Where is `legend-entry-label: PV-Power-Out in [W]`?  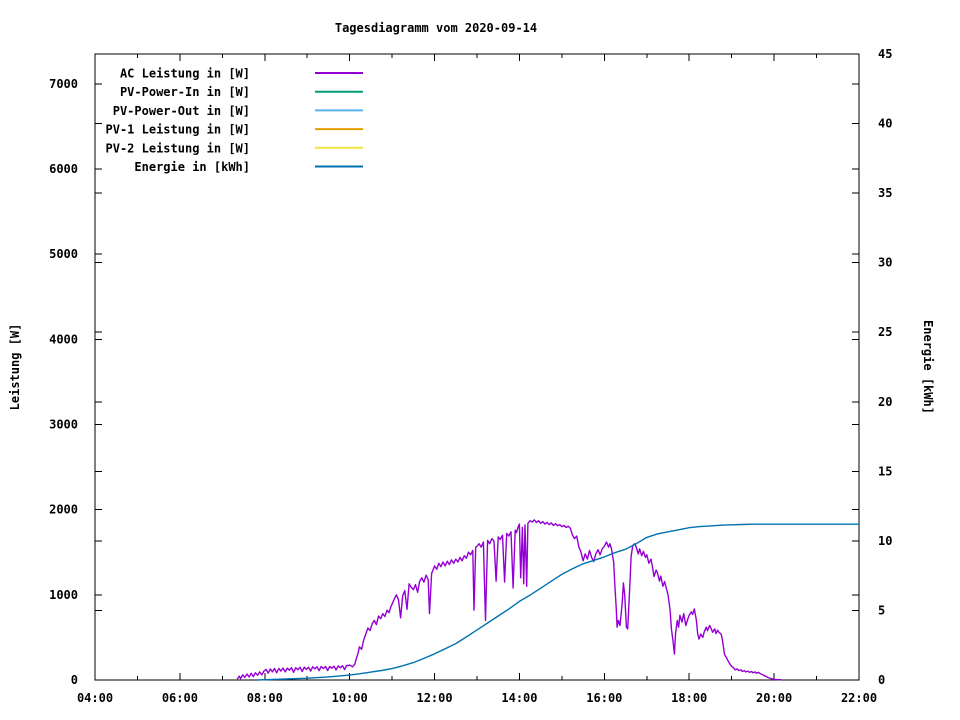
legend-entry-label: PV-Power-Out in [W] is located at coordinates (181, 111).